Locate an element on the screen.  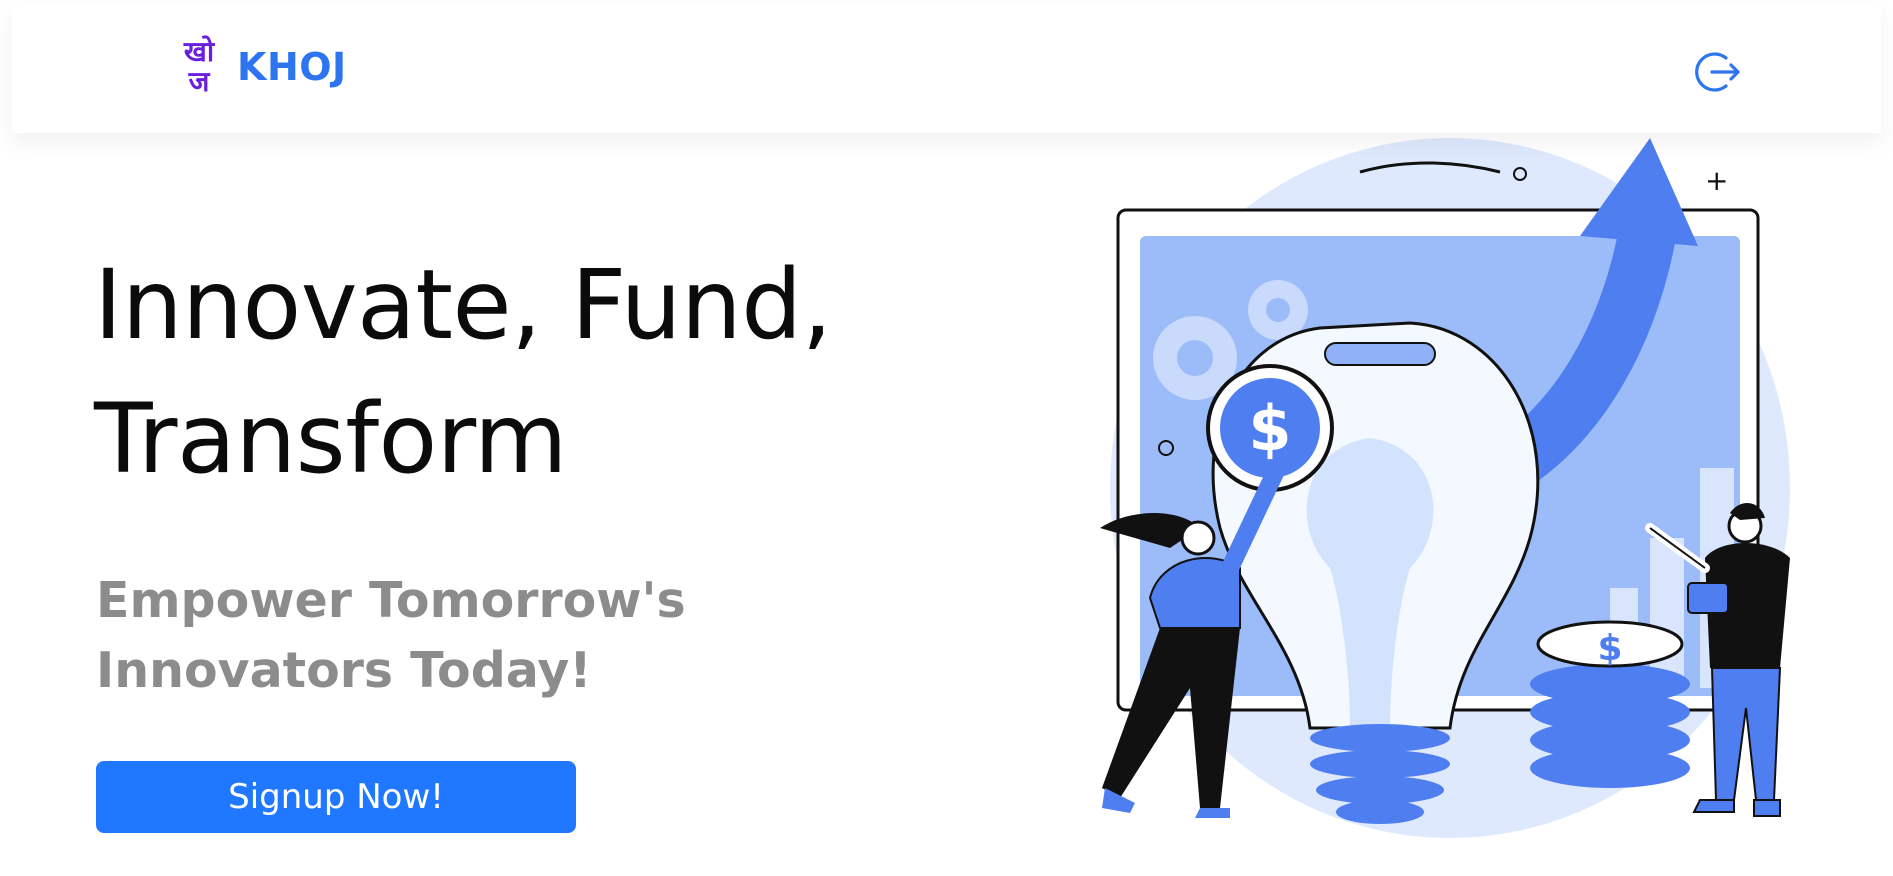
hero-title: Innovate, Fund, Transform is located at coordinates (474, 372).